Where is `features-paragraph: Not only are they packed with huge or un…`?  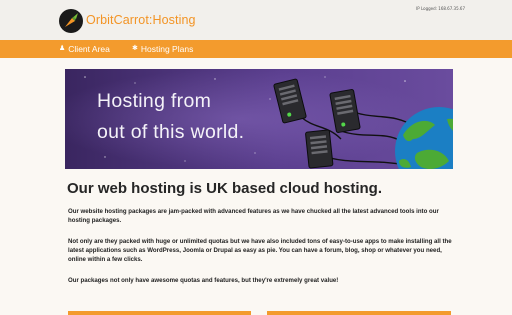 features-paragraph: Not only are they packed with huge or un… is located at coordinates (260, 251).